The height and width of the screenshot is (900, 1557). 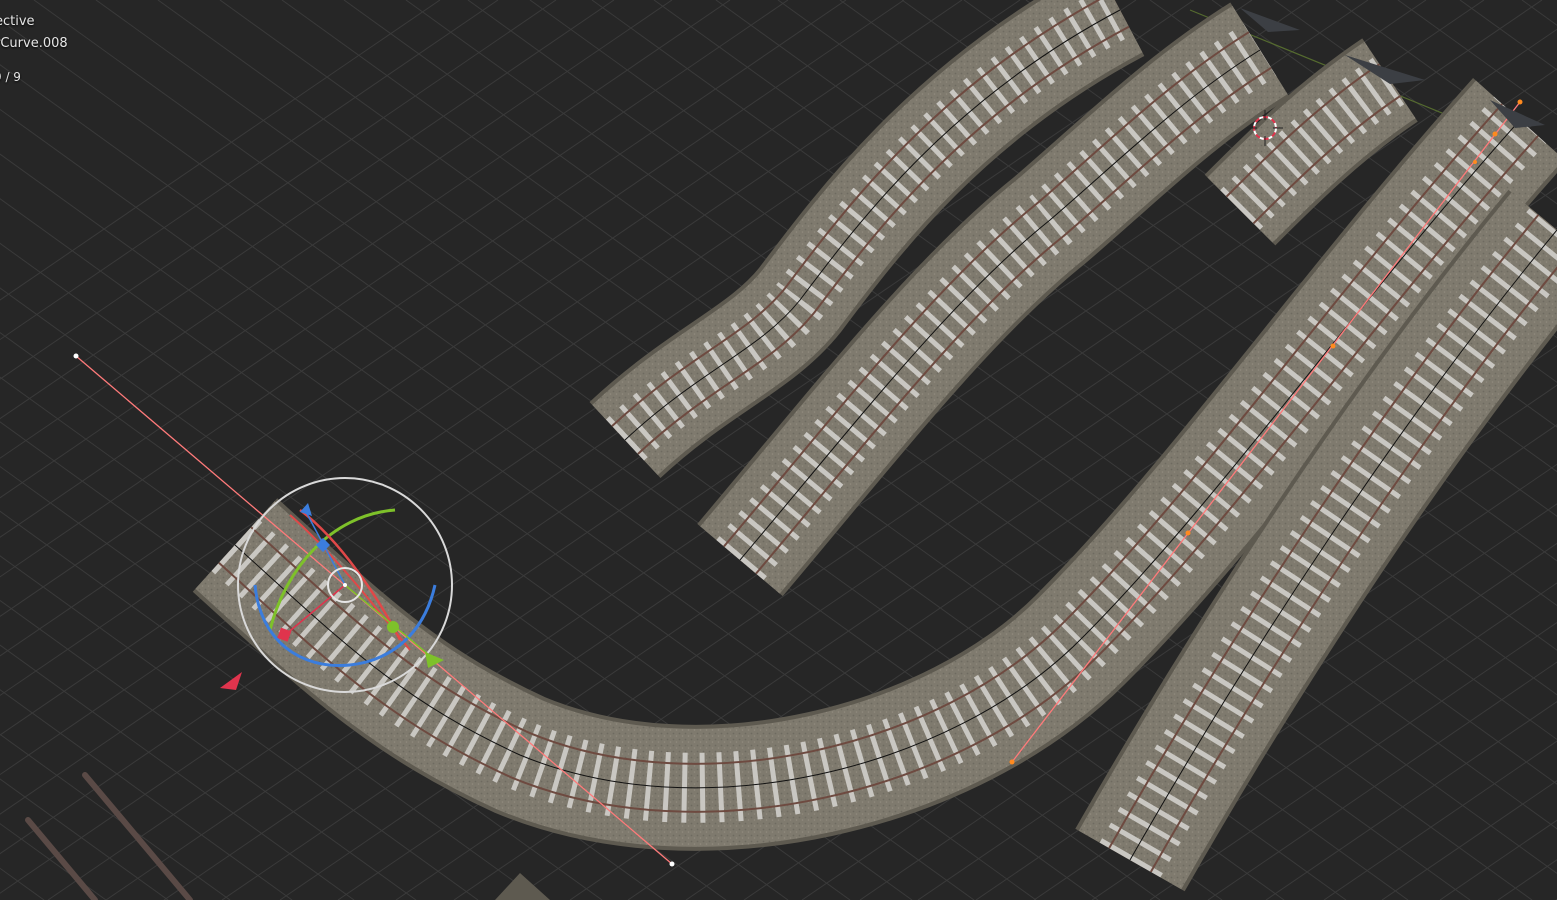 What do you see at coordinates (522, 886) in the screenshot?
I see `partial-mesh` at bounding box center [522, 886].